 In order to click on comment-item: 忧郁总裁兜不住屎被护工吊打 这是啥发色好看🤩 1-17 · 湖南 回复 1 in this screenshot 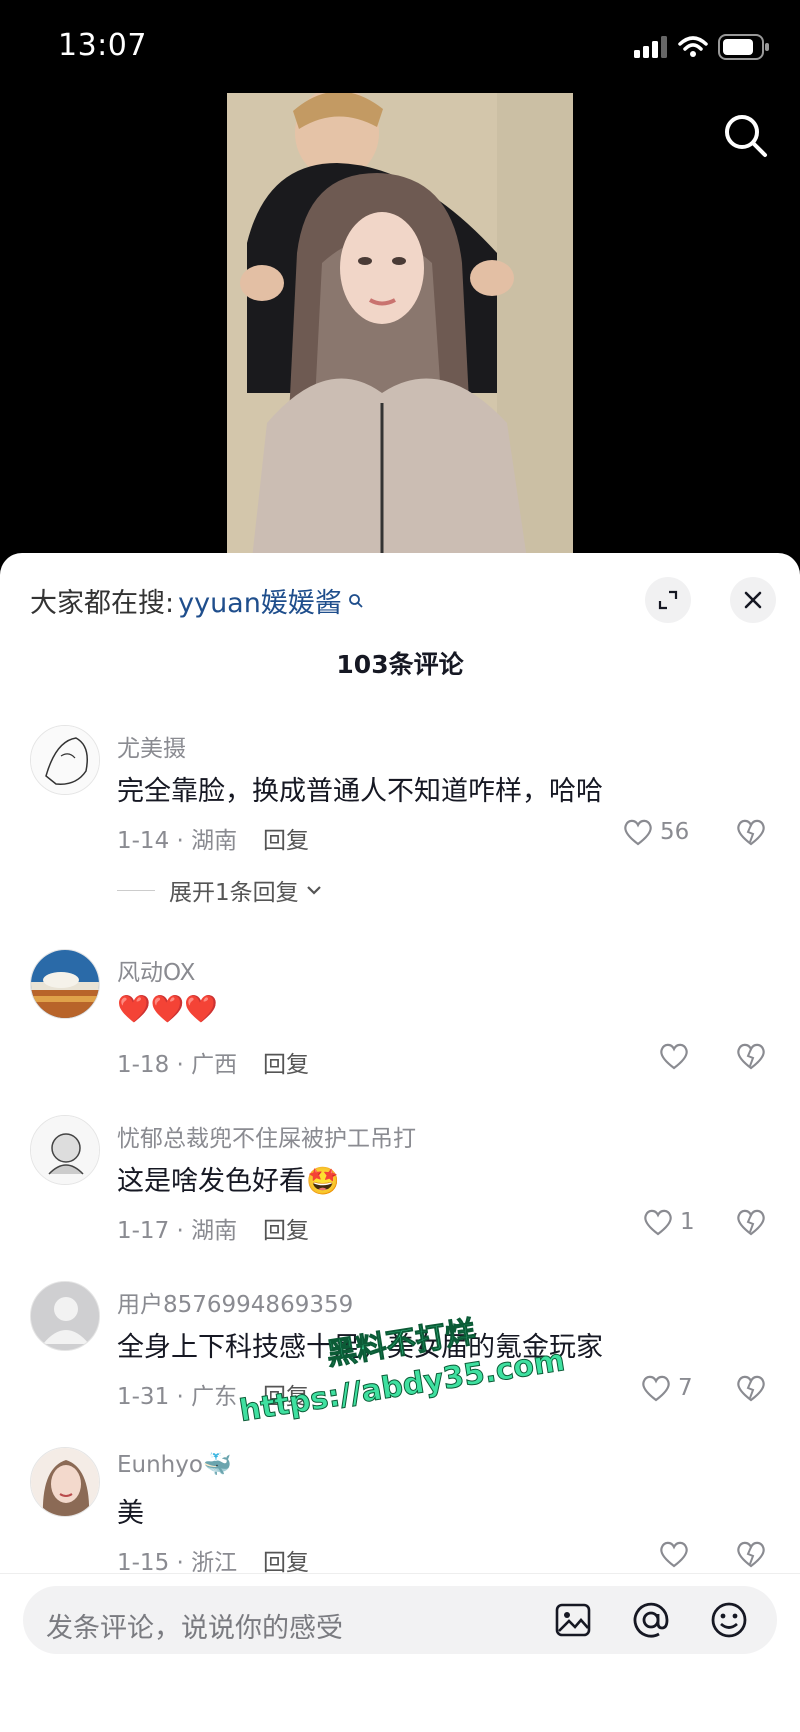, I will do `click(400, 1185)`.